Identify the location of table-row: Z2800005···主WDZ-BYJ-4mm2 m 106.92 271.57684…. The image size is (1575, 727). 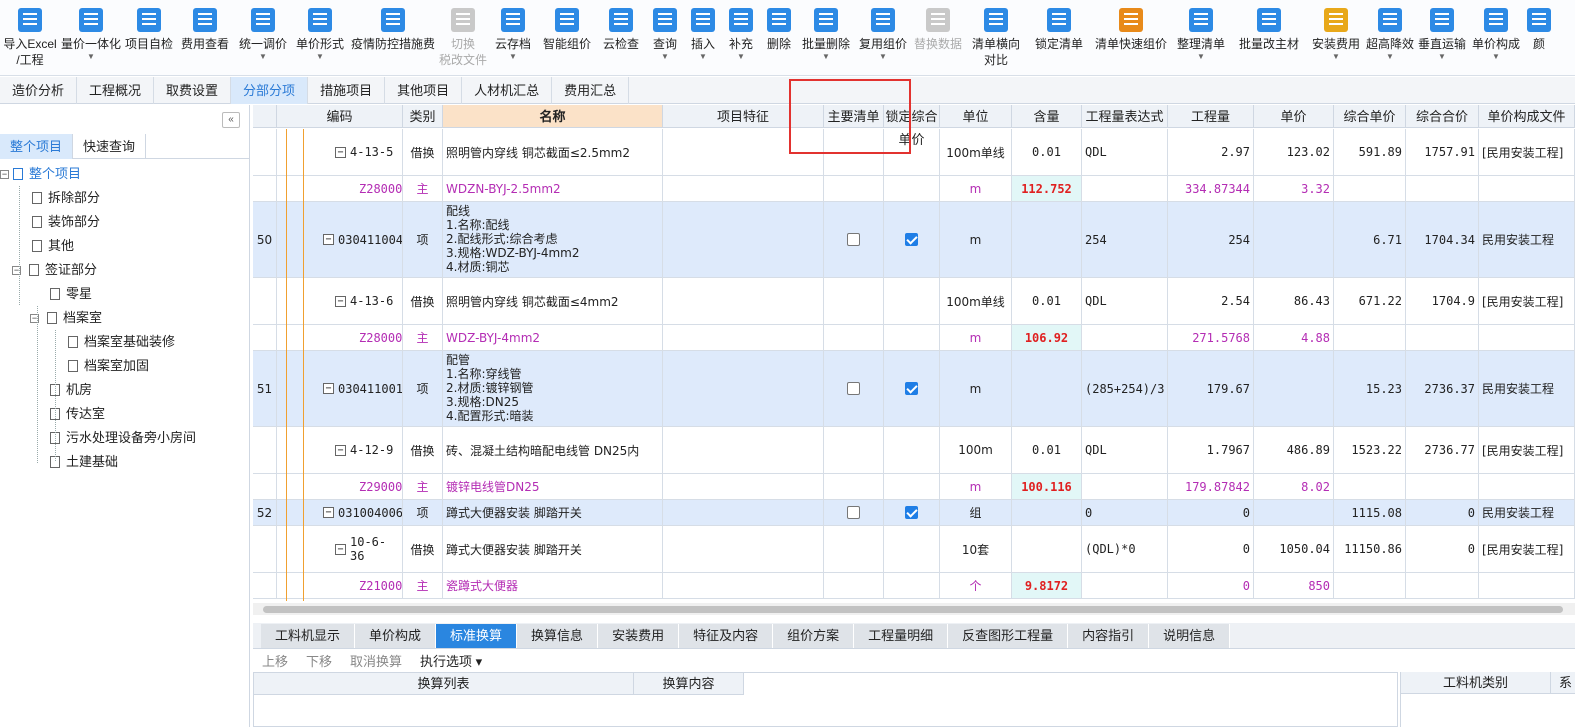
(914, 338).